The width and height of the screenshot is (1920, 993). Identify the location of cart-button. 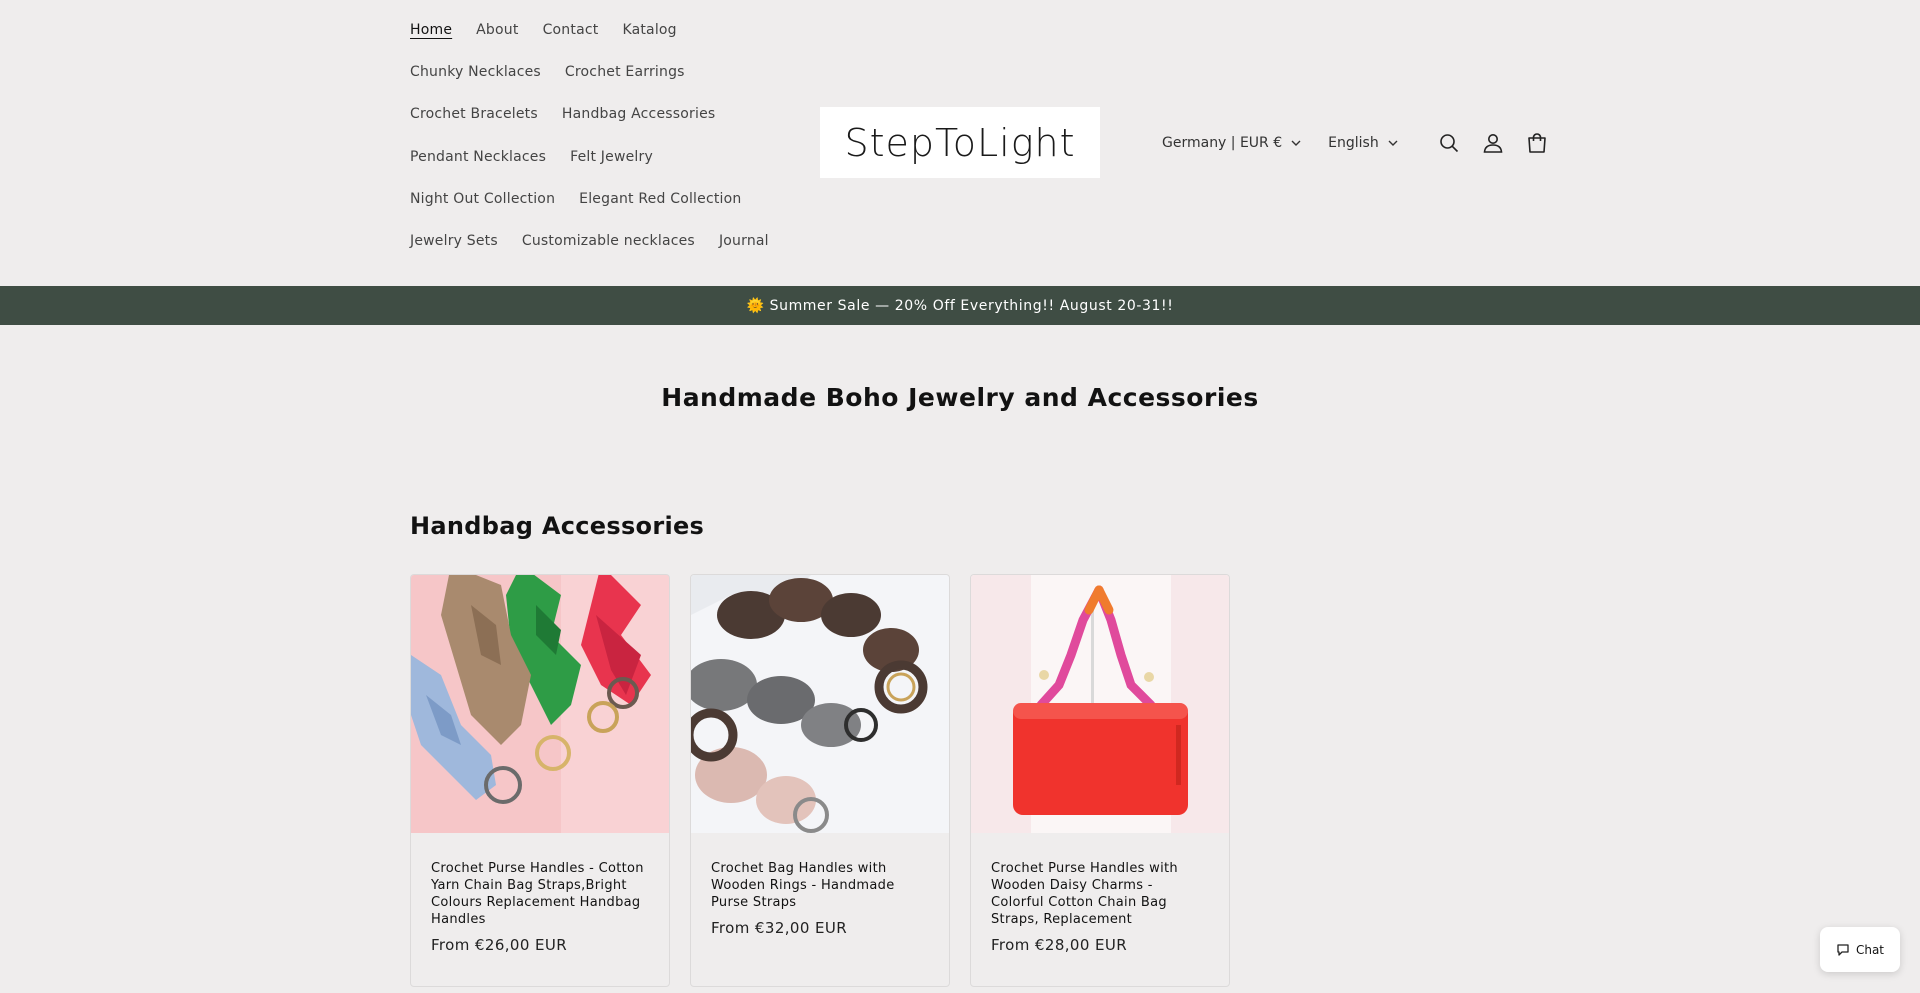
(1537, 143).